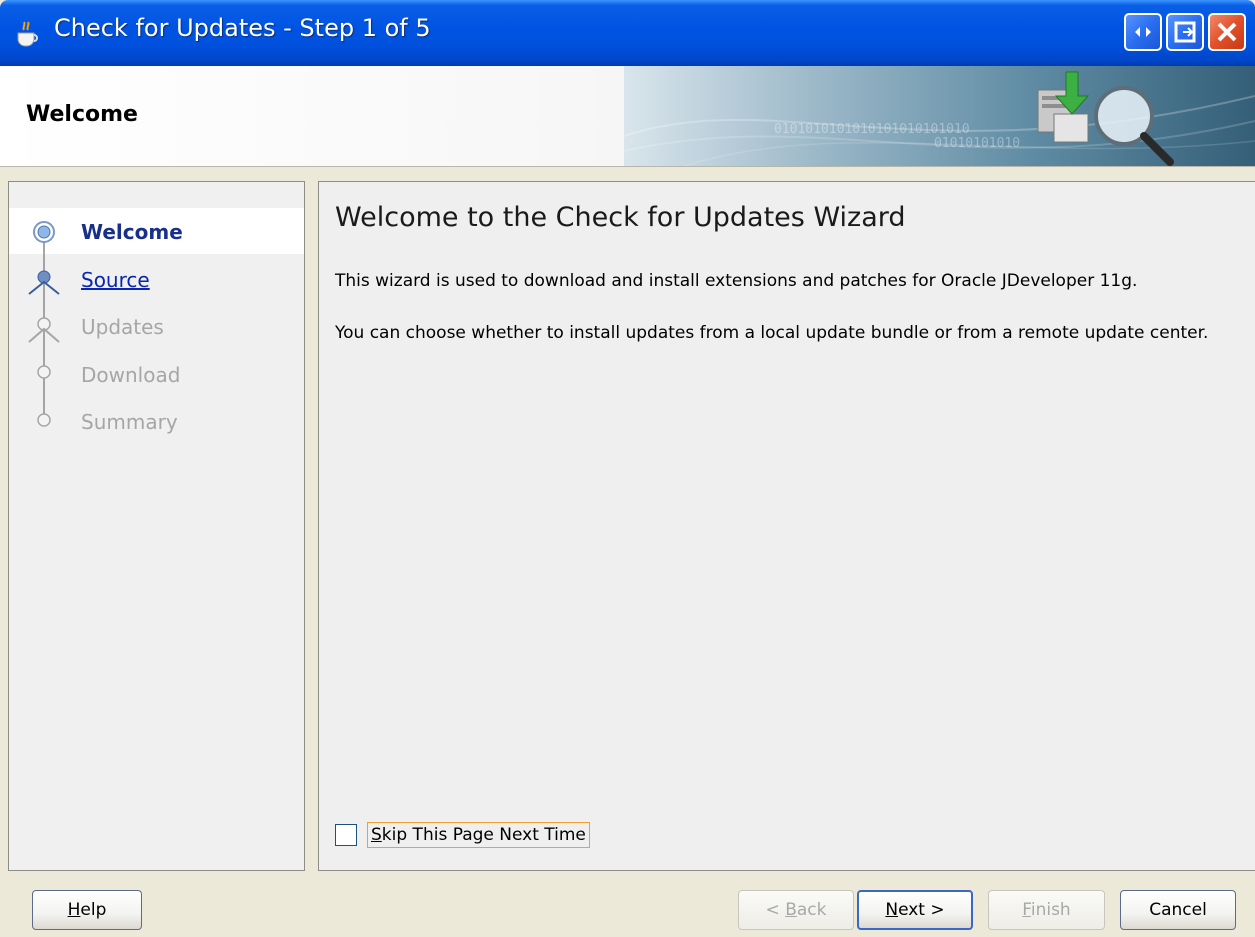  What do you see at coordinates (27, 34) in the screenshot?
I see `java-cup-icon` at bounding box center [27, 34].